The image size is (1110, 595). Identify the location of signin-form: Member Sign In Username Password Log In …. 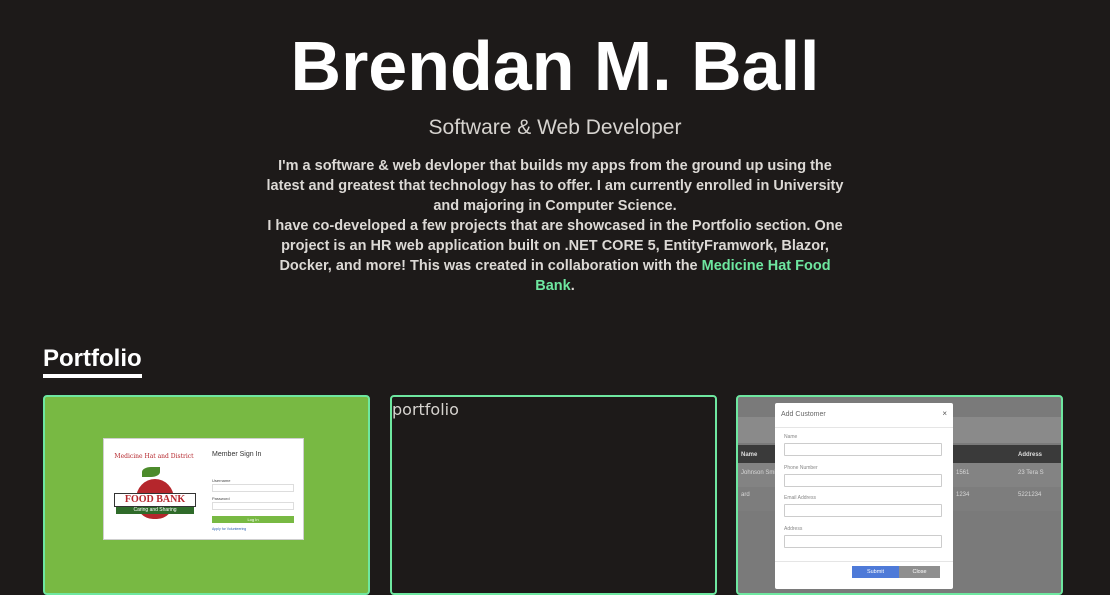
(254, 490).